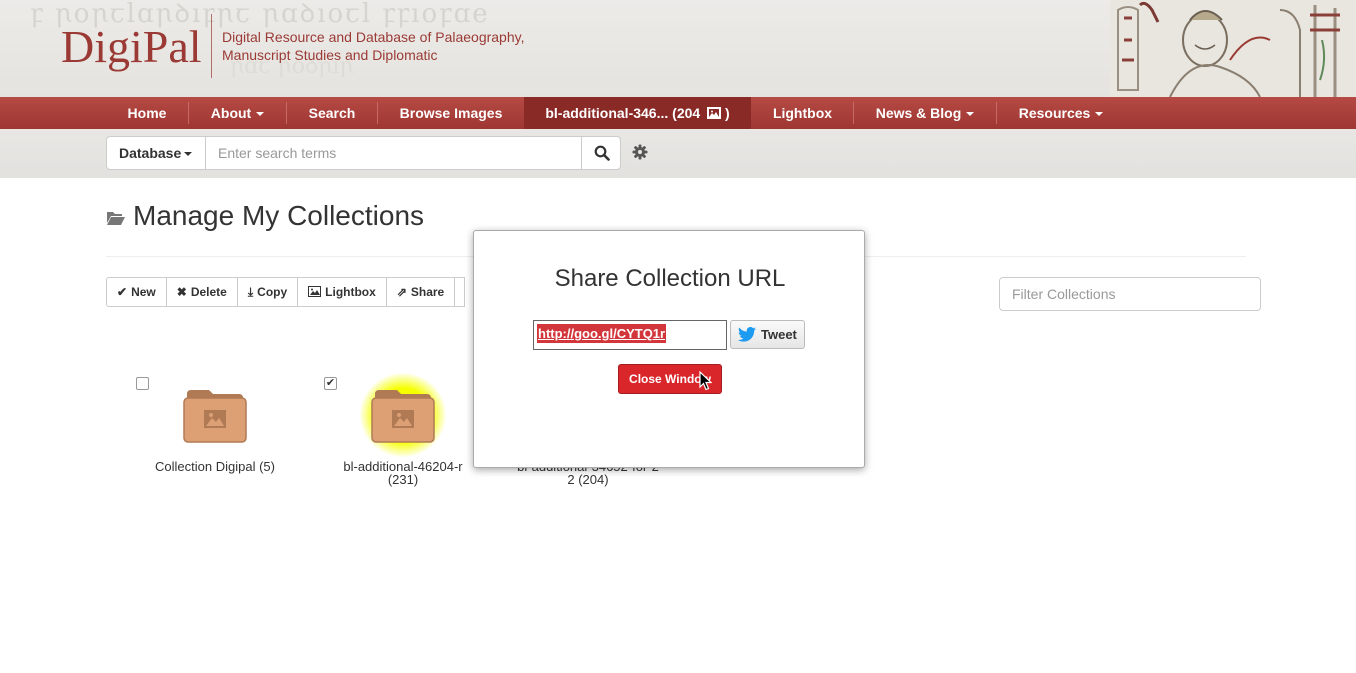 The height and width of the screenshot is (673, 1356). I want to click on remove-icon: ✖, so click(181, 292).